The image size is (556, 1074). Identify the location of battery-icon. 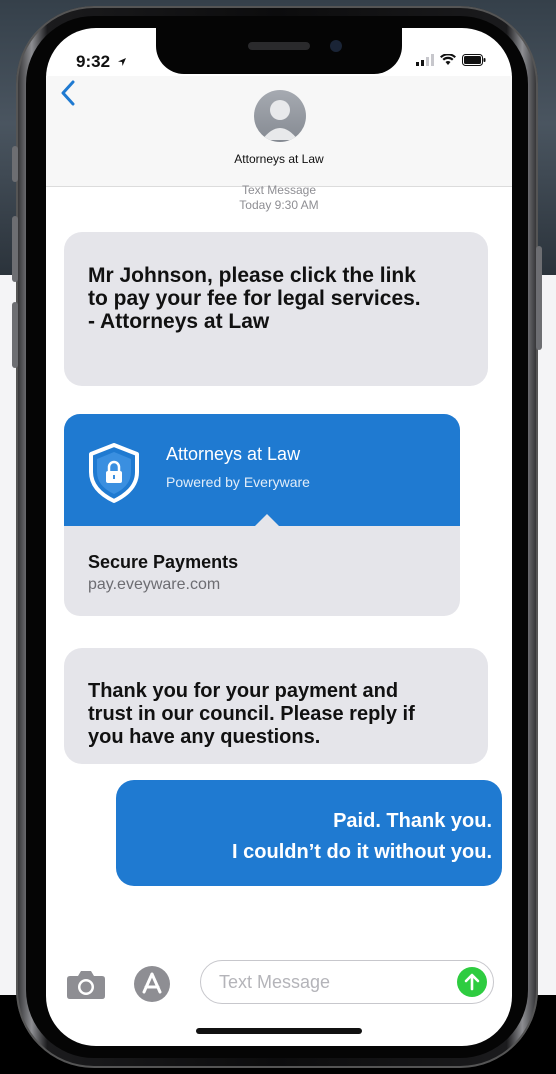
(474, 60).